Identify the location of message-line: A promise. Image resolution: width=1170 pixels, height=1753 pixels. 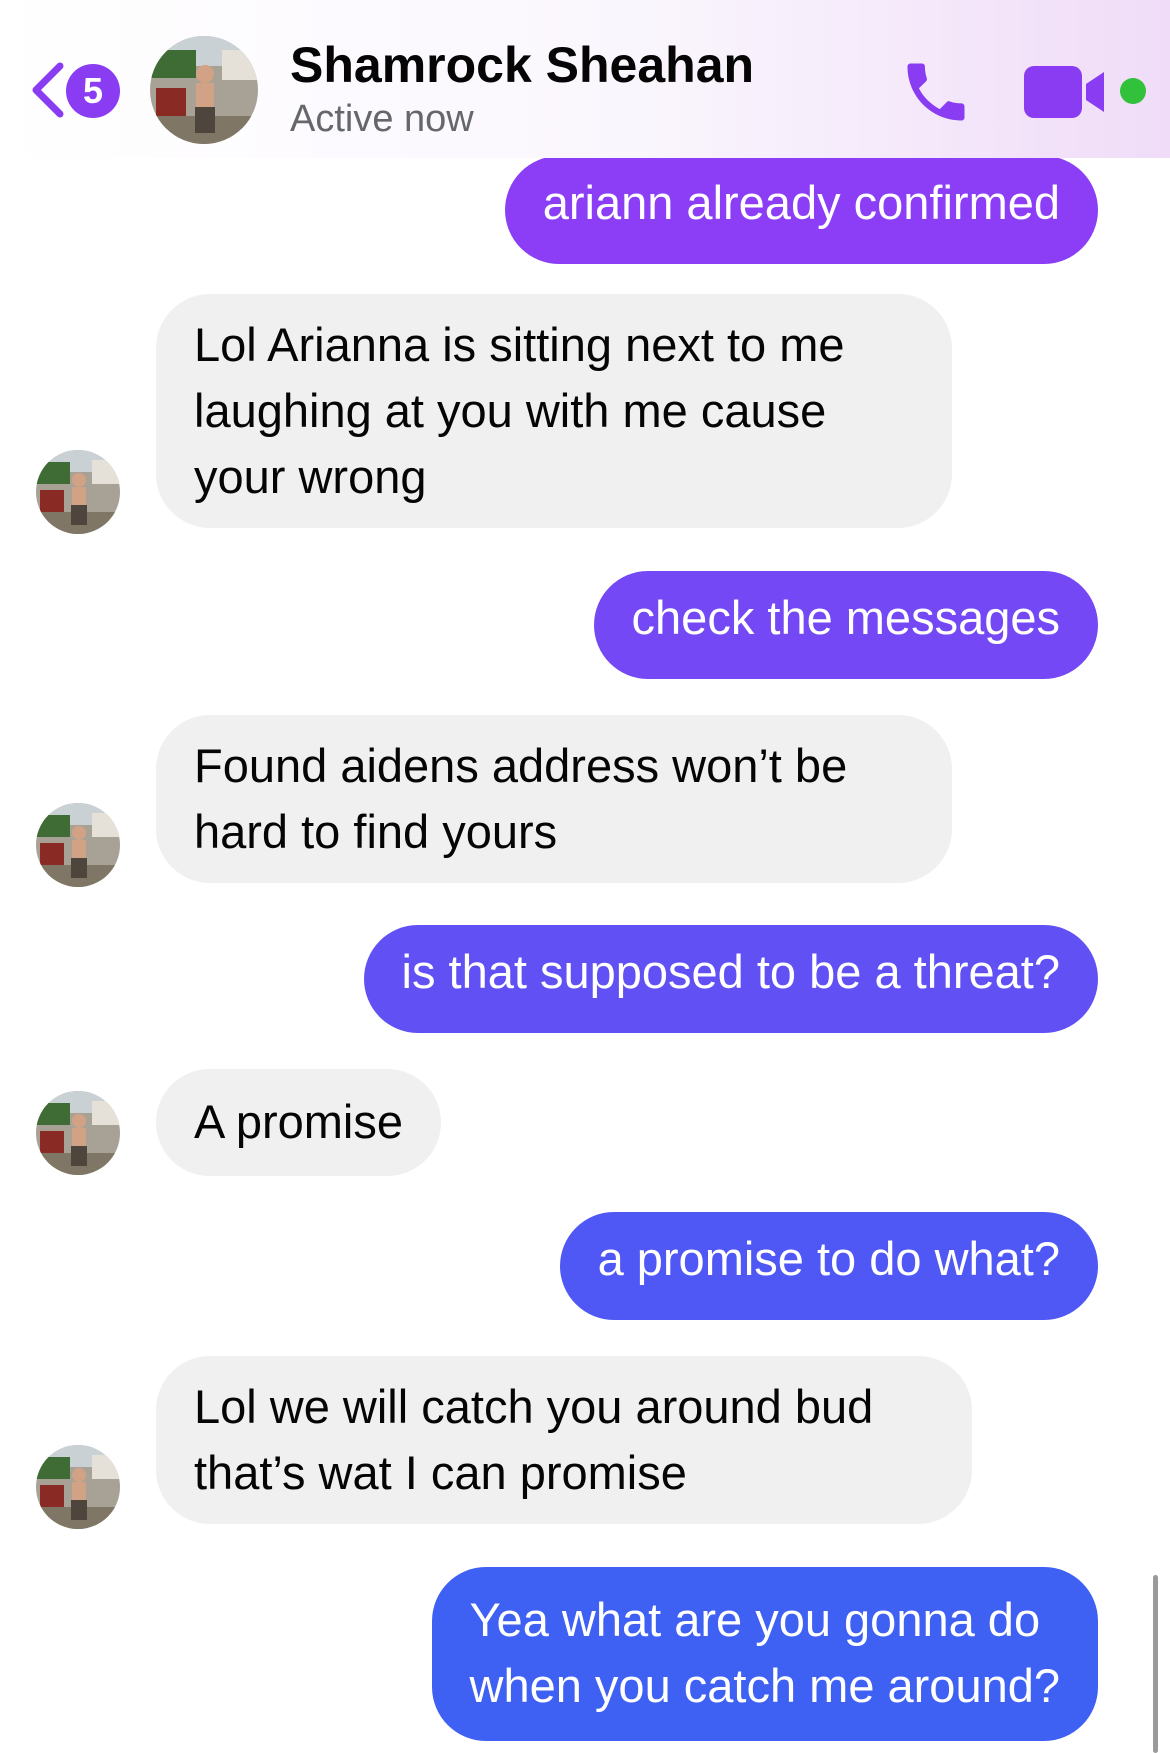
(298, 1121).